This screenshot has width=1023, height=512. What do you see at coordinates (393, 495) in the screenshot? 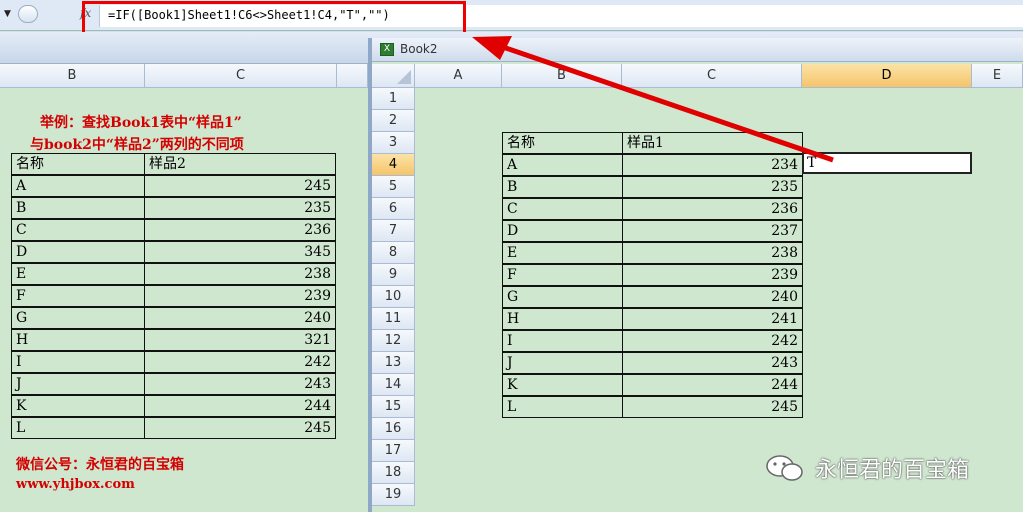
I see `row-header: 19` at bounding box center [393, 495].